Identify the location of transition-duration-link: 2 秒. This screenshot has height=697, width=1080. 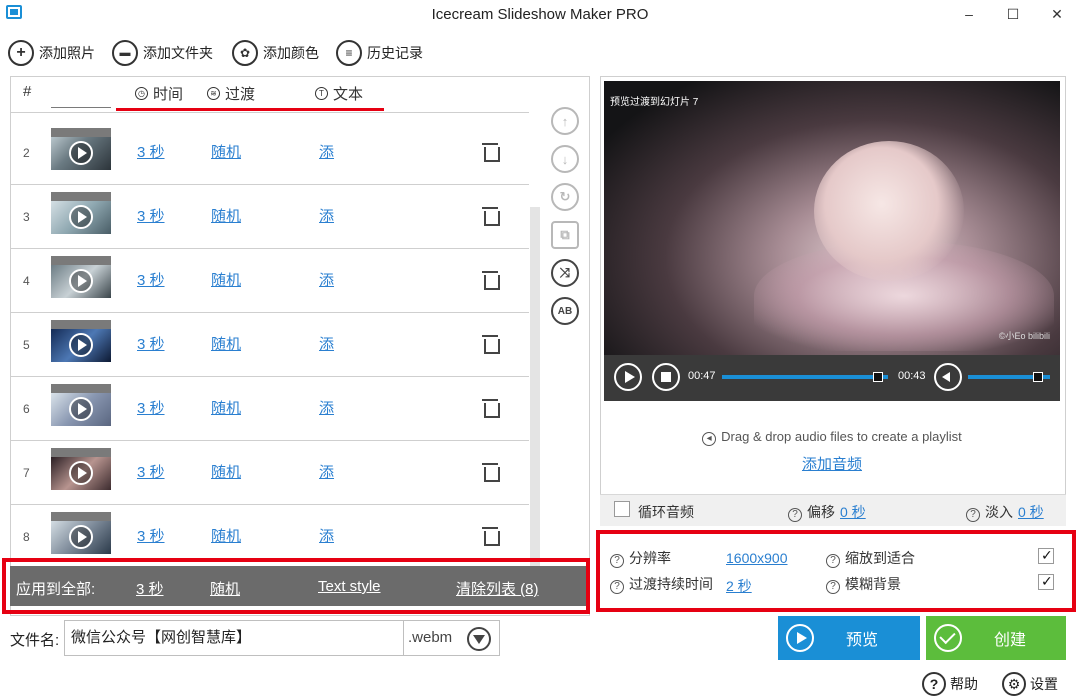
(739, 586).